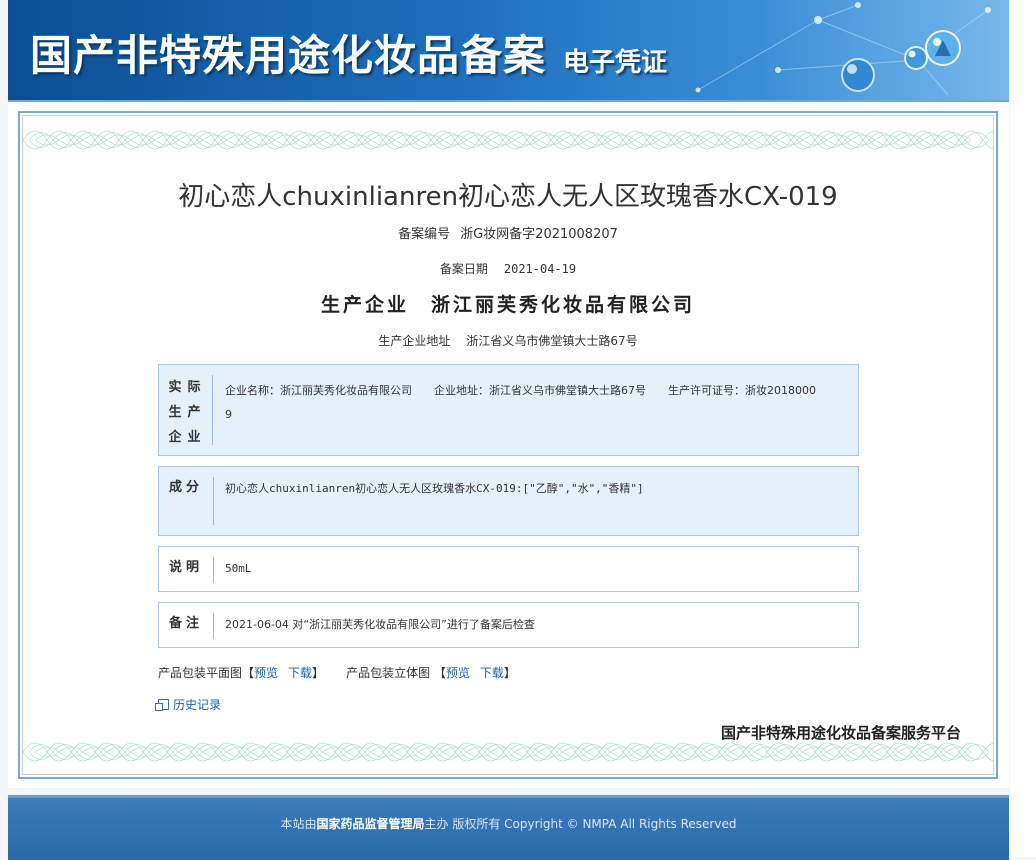  Describe the element at coordinates (508, 197) in the screenshot. I see `product-name: 初心恋人chuxinlianren初心恋人无人区玫瑰香水CX-019` at that location.